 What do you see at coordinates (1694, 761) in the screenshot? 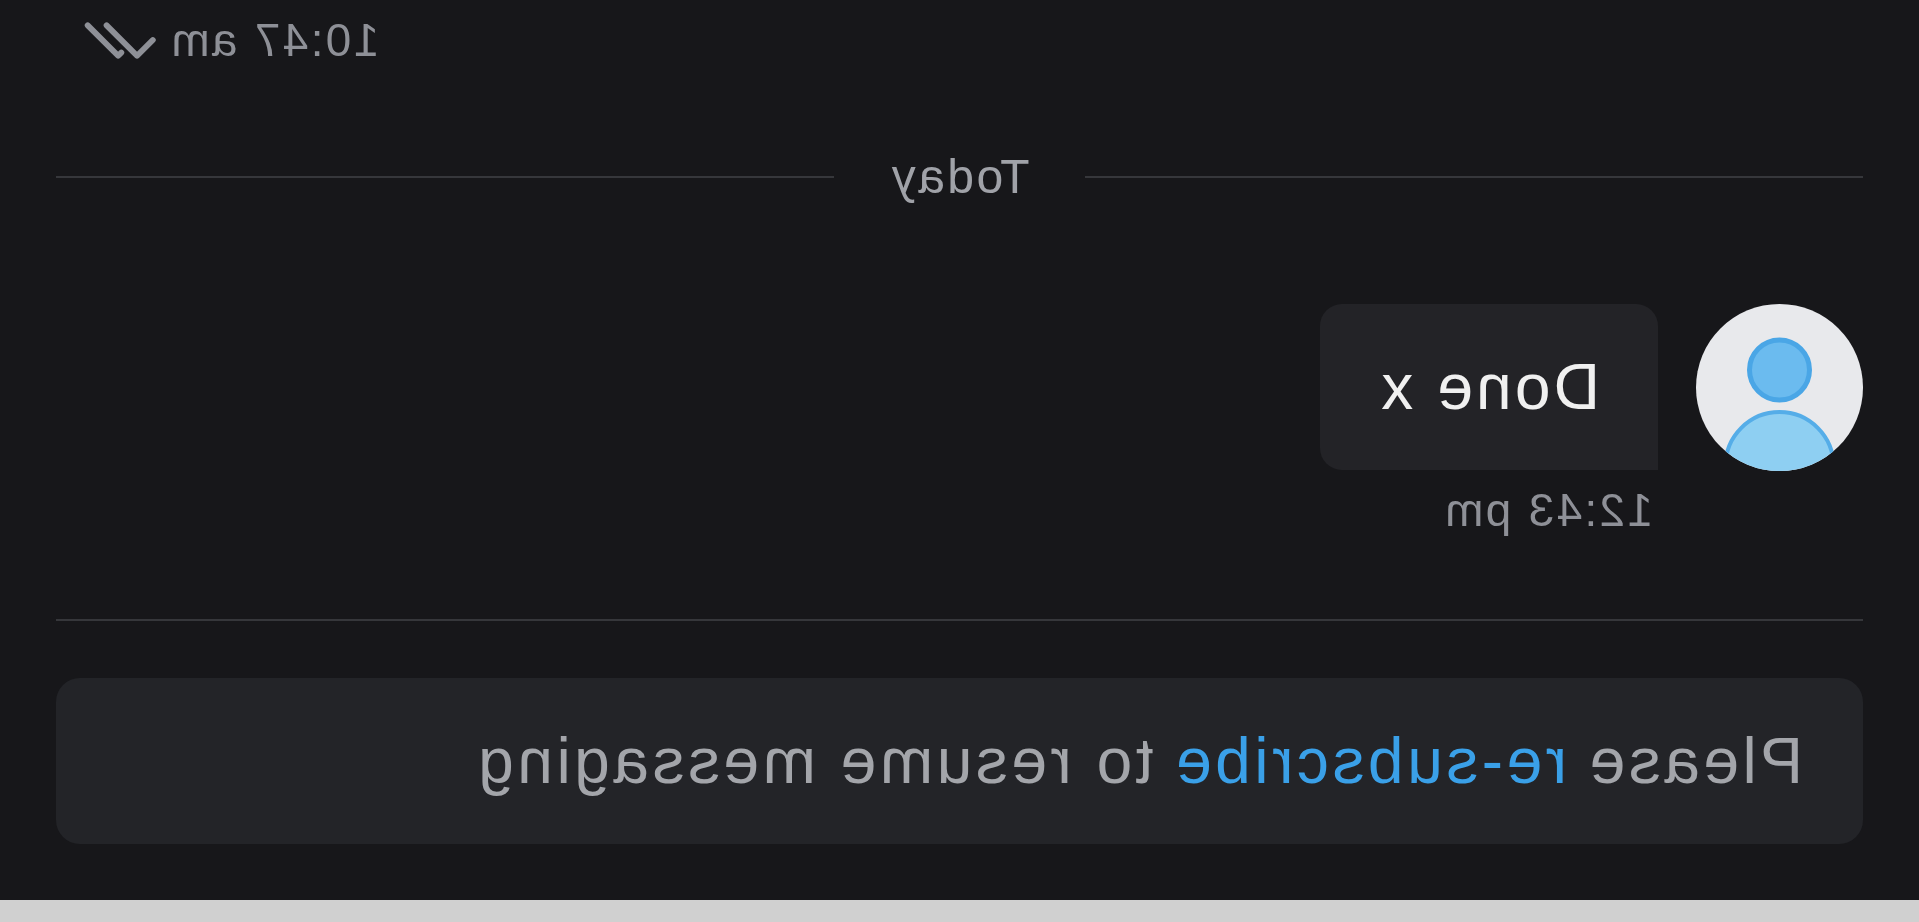
I see `notice-text: Please` at bounding box center [1694, 761].